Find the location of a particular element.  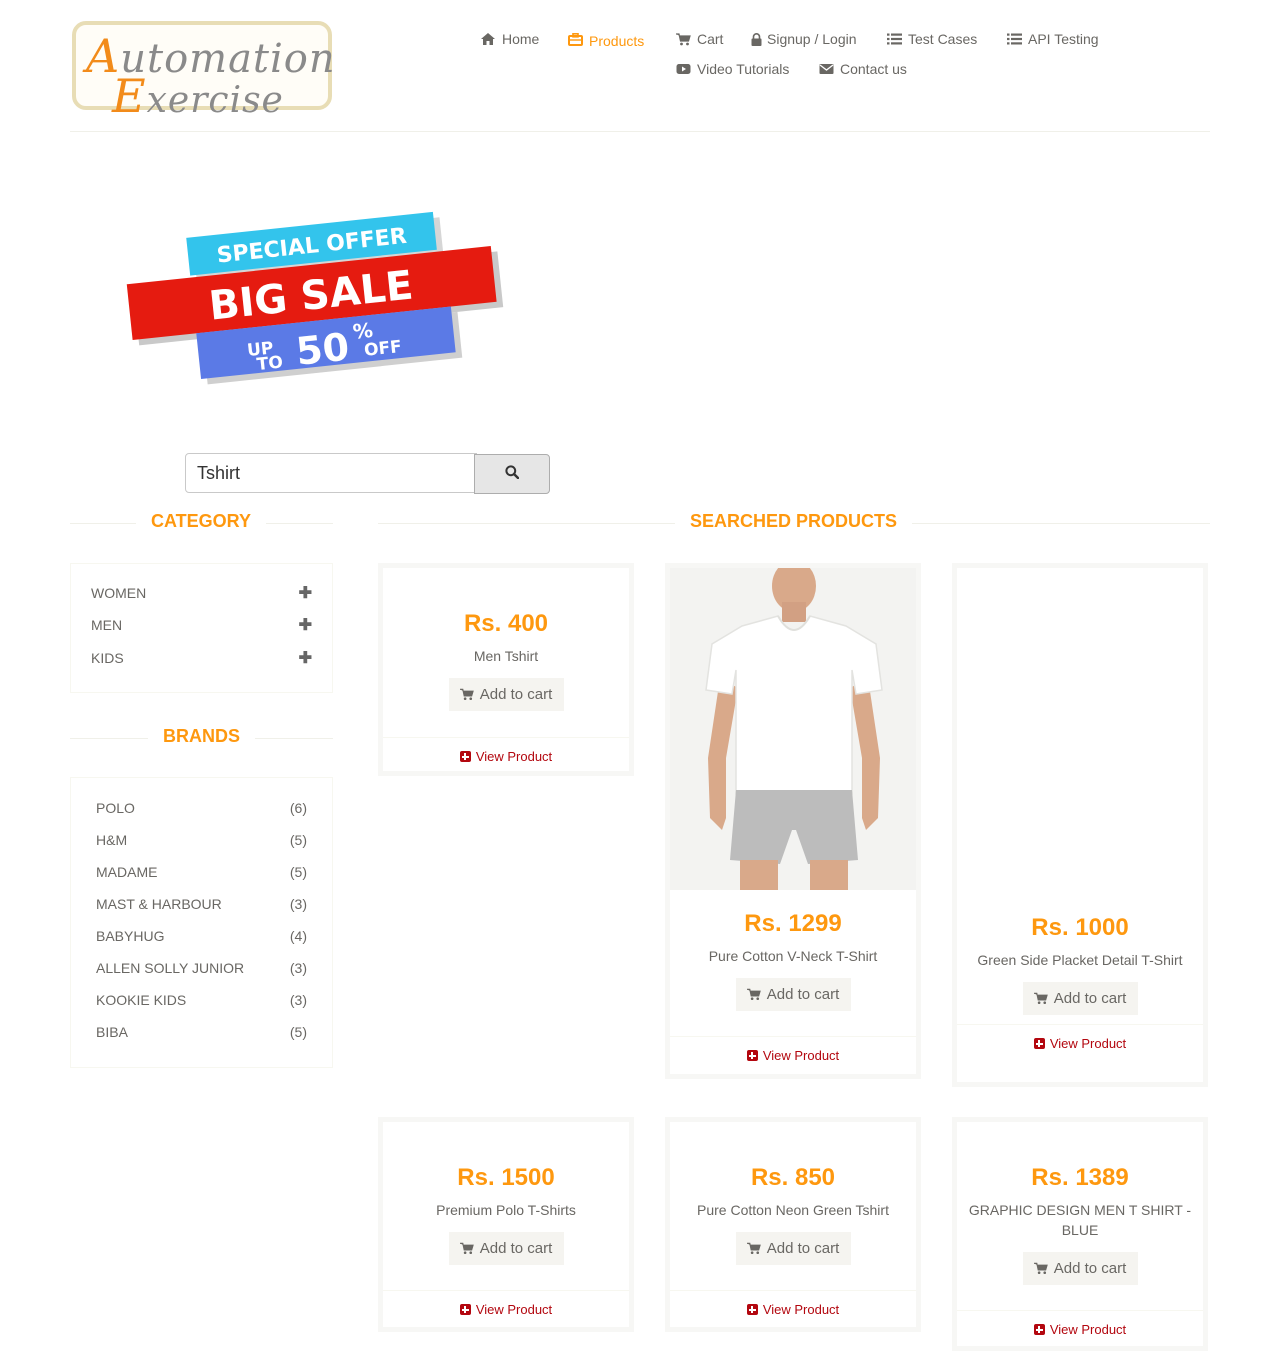

envelope-icon is located at coordinates (826, 69).